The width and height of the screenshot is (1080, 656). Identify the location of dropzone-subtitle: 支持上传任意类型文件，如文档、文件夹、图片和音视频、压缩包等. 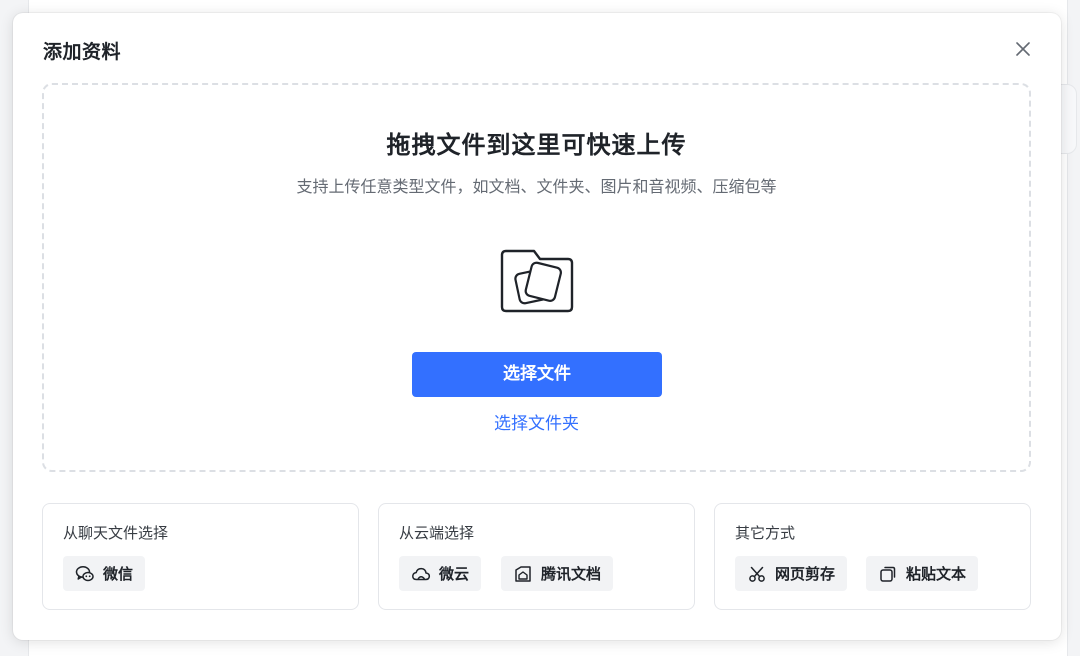
(536, 186).